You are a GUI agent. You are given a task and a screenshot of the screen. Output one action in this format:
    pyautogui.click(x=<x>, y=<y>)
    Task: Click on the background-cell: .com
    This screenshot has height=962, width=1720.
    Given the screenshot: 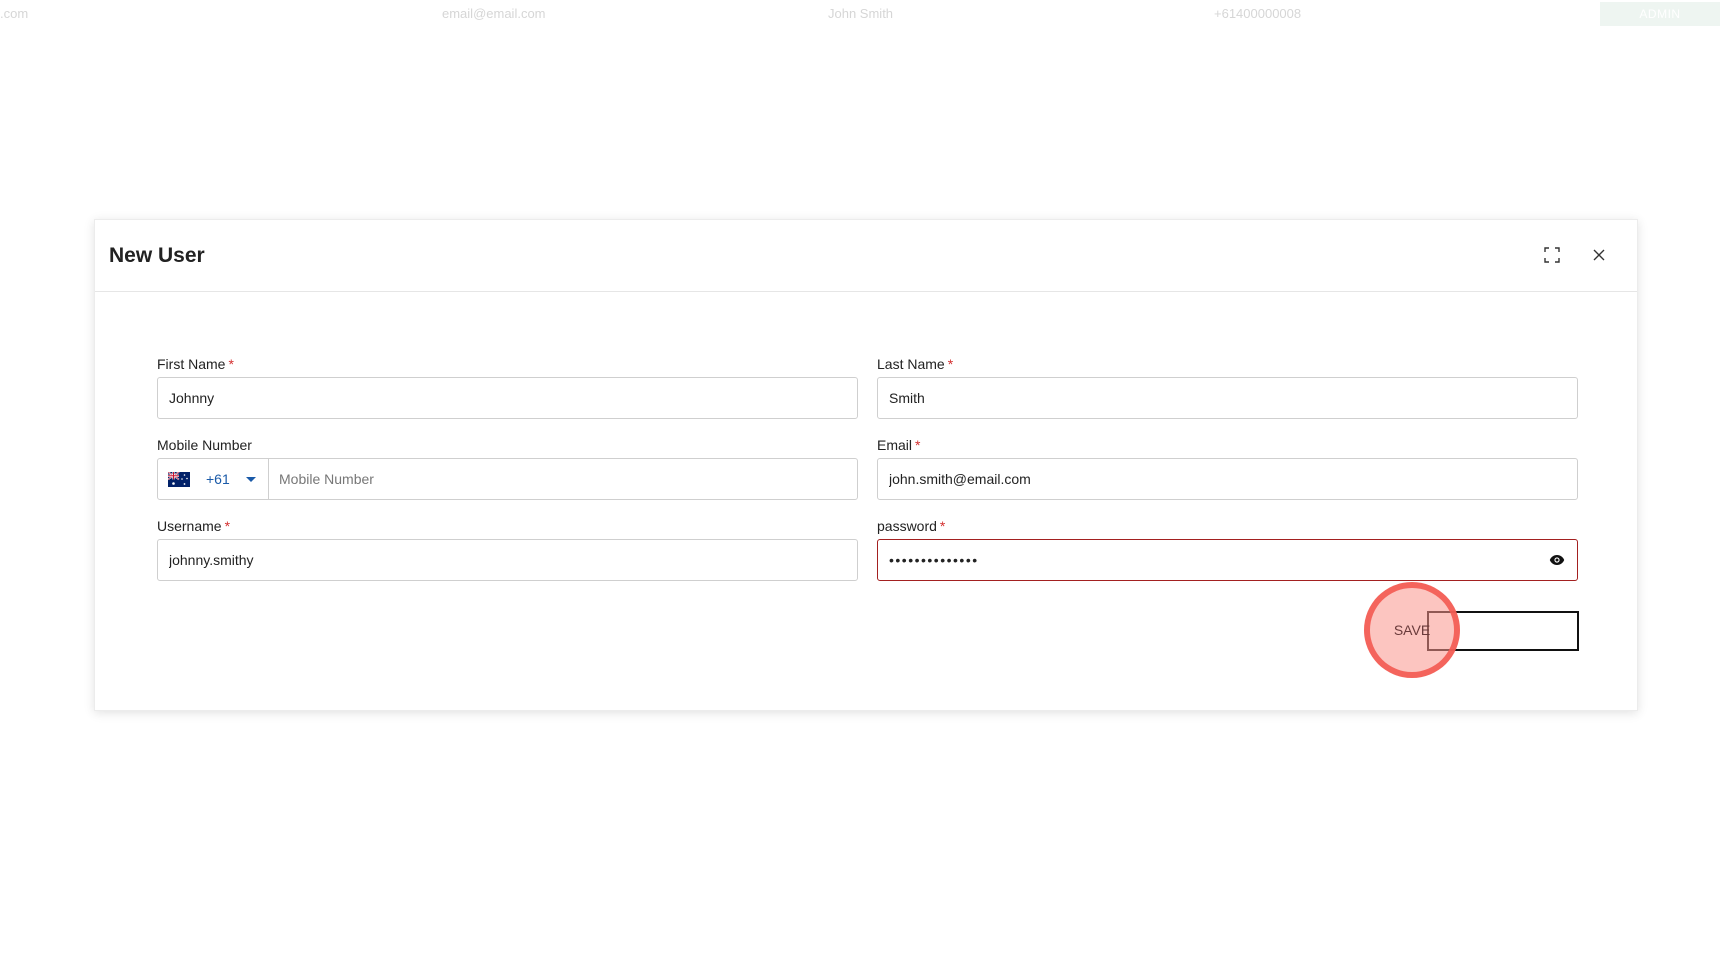 What is the action you would take?
    pyautogui.click(x=14, y=13)
    